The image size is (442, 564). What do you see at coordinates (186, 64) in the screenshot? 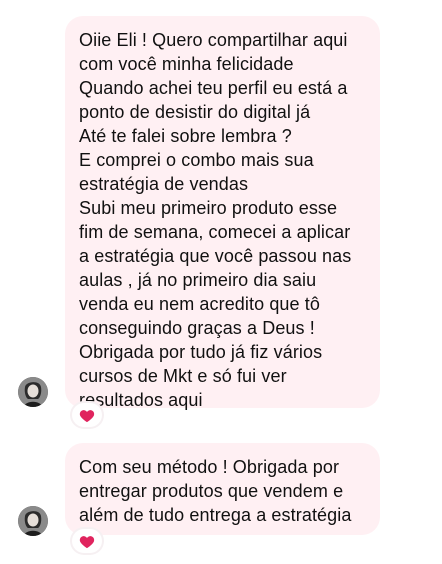
I see `message-line: com você minha felicidade` at bounding box center [186, 64].